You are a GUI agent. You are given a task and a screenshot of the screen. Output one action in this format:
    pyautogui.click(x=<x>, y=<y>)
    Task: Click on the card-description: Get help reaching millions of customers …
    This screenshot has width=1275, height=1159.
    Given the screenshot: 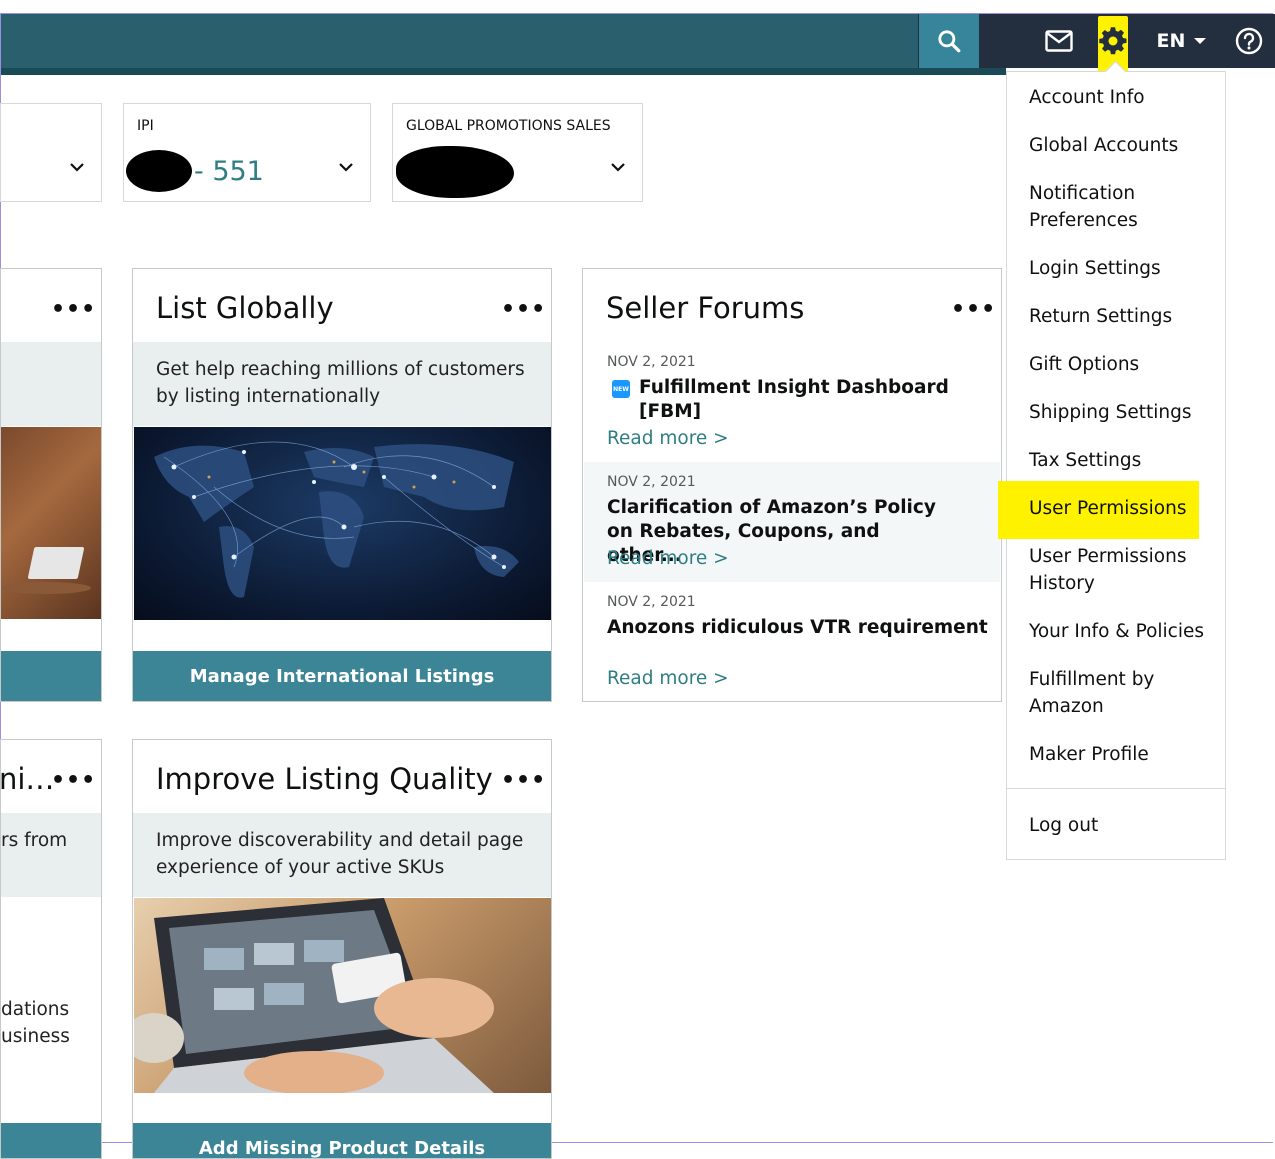 What is the action you would take?
    pyautogui.click(x=342, y=384)
    